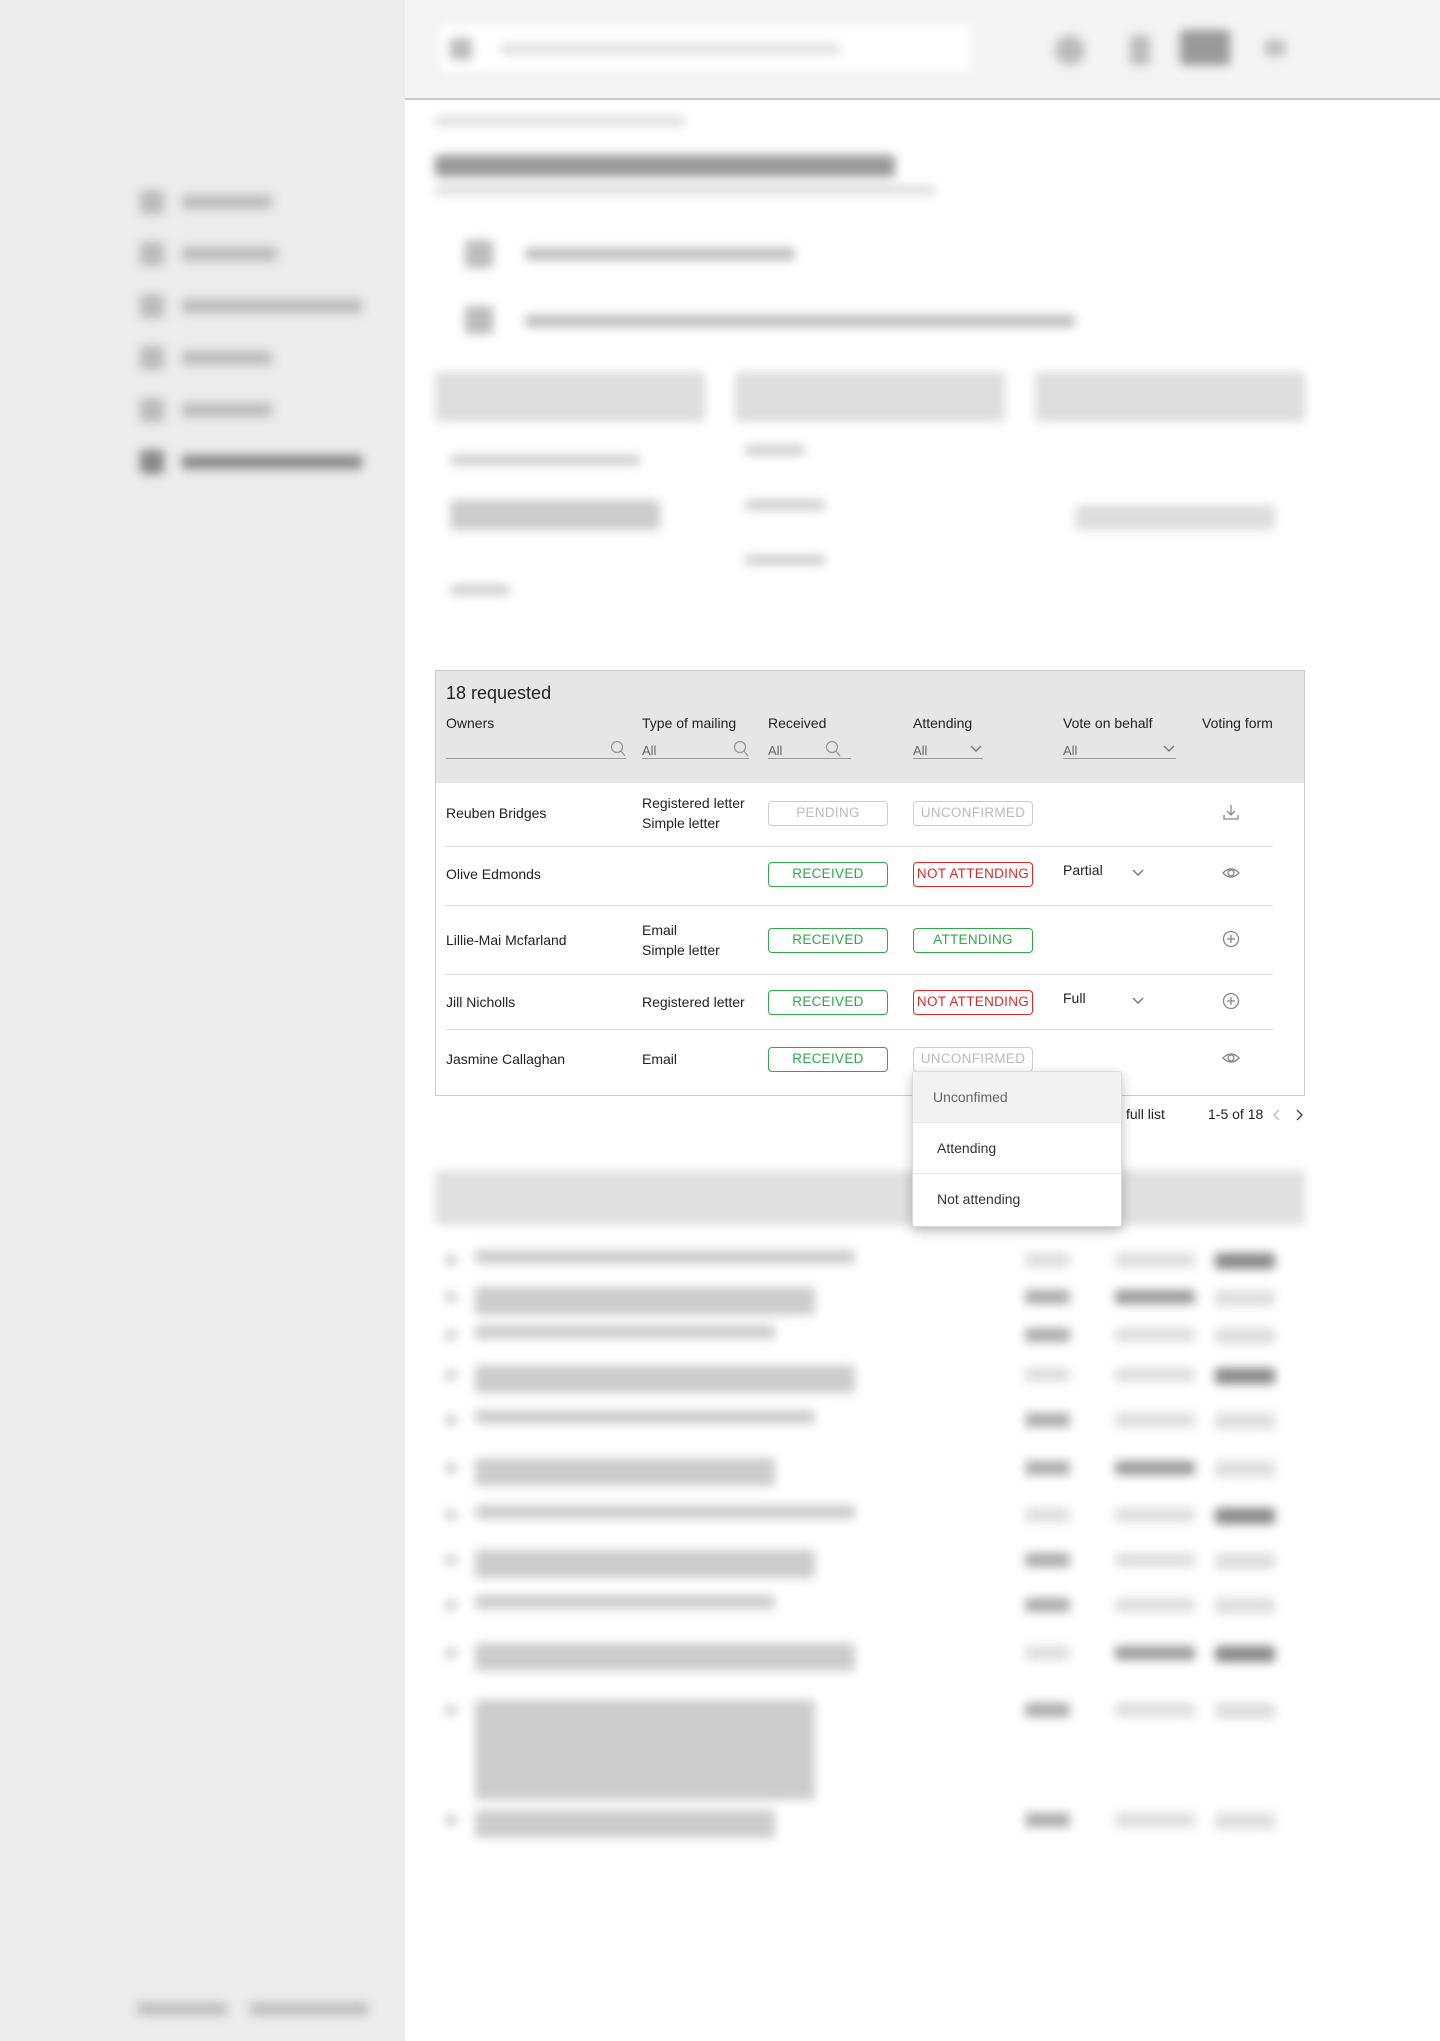  What do you see at coordinates (943, 723) in the screenshot?
I see `col-attending: Attending` at bounding box center [943, 723].